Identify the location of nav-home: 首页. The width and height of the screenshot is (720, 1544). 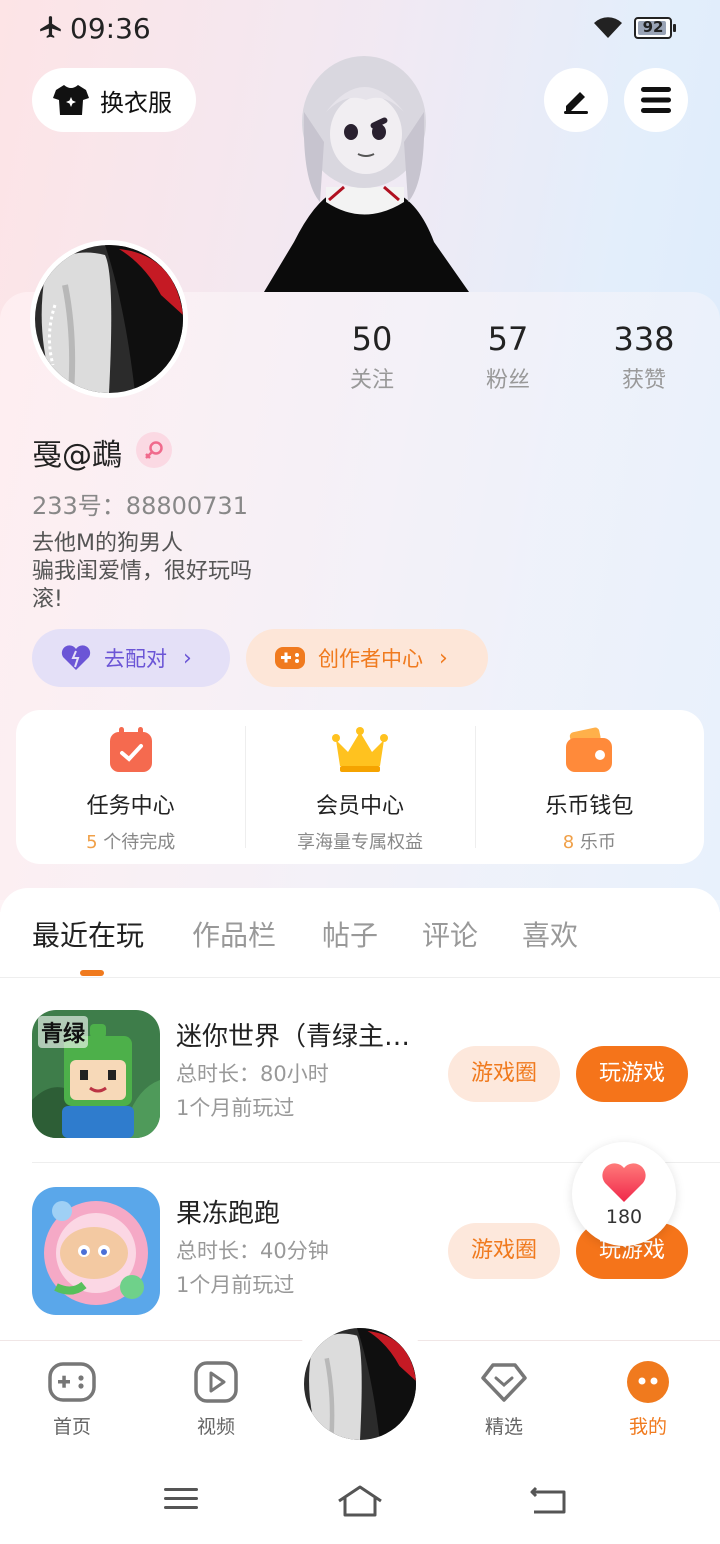
(72, 1399).